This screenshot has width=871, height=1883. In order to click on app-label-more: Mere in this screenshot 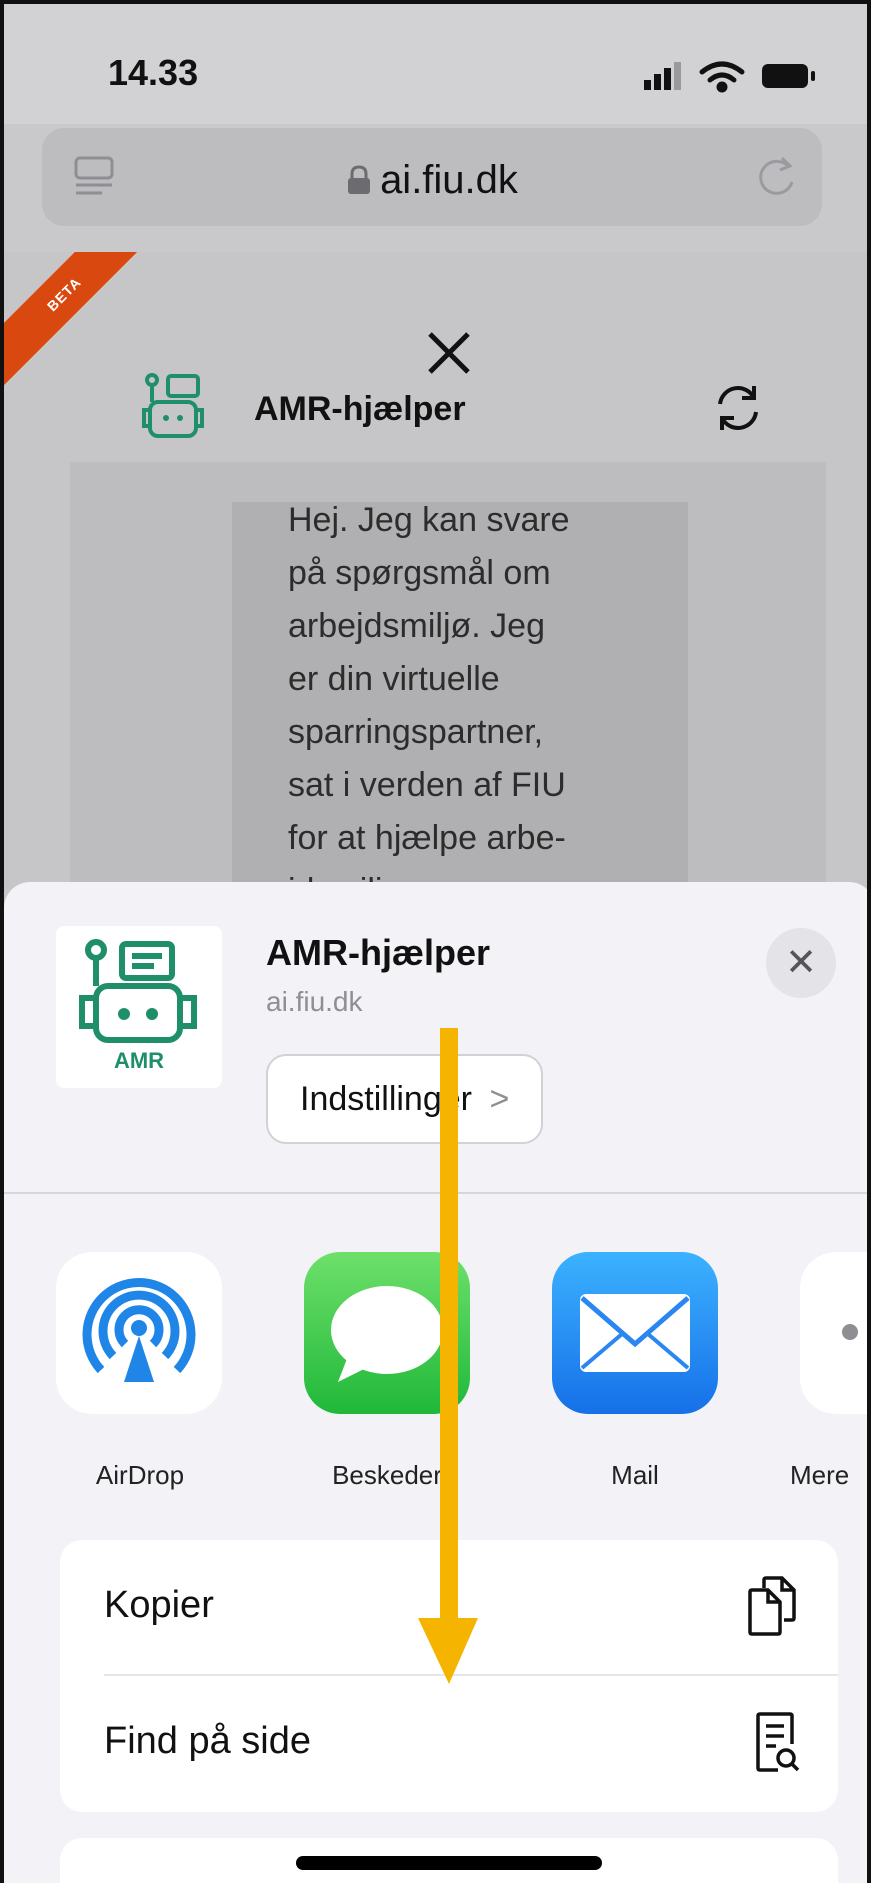, I will do `click(820, 1475)`.